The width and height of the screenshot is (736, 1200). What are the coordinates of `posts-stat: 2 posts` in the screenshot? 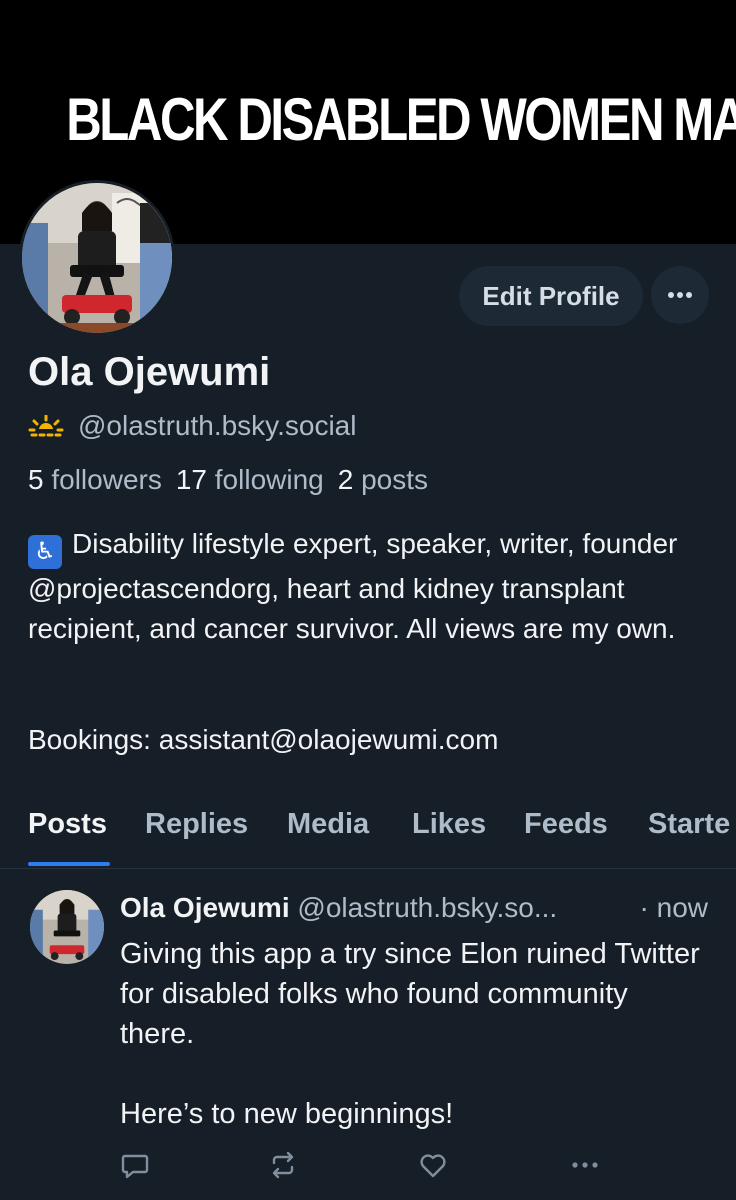 It's located at (383, 479).